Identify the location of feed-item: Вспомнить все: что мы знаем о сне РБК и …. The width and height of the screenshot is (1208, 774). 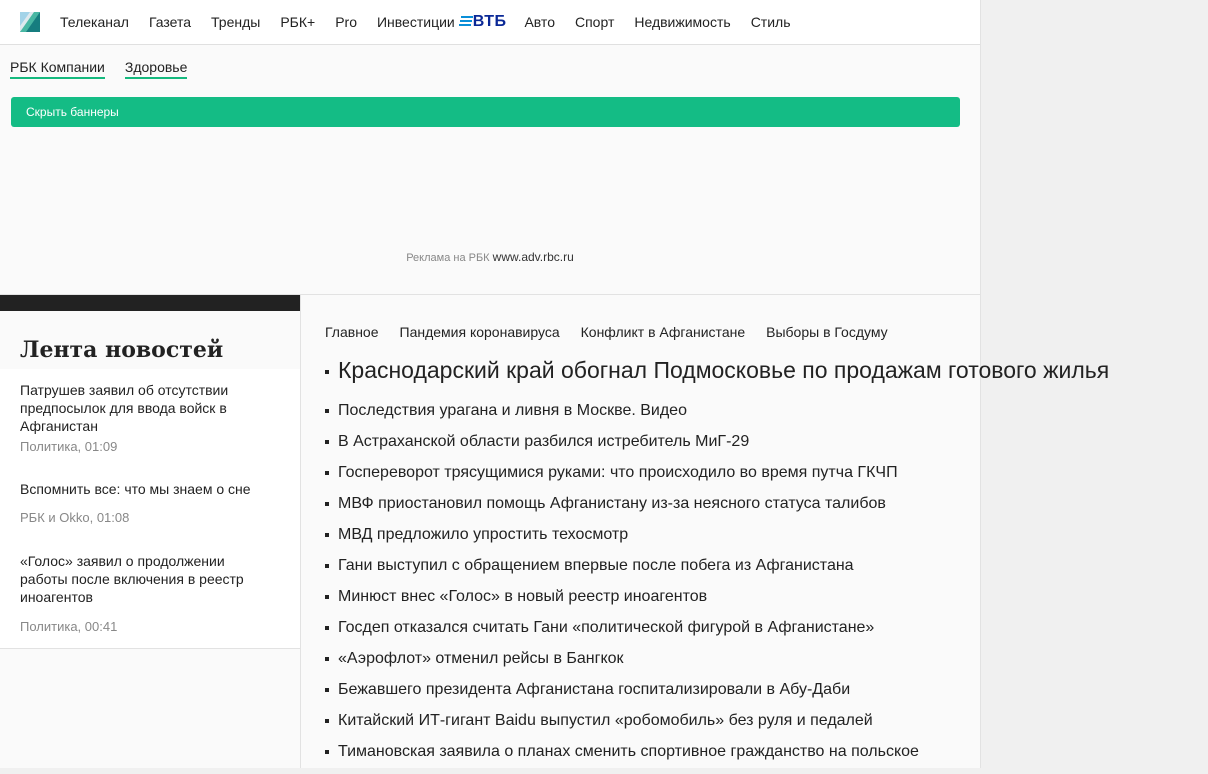
(150, 504).